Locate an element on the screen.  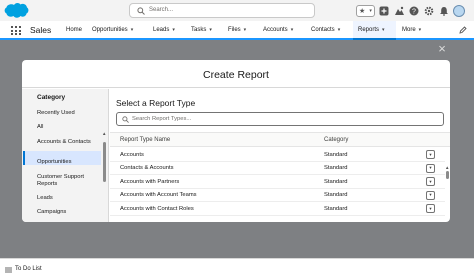
report-type-name: Accounts with Contact Roles is located at coordinates (157, 209).